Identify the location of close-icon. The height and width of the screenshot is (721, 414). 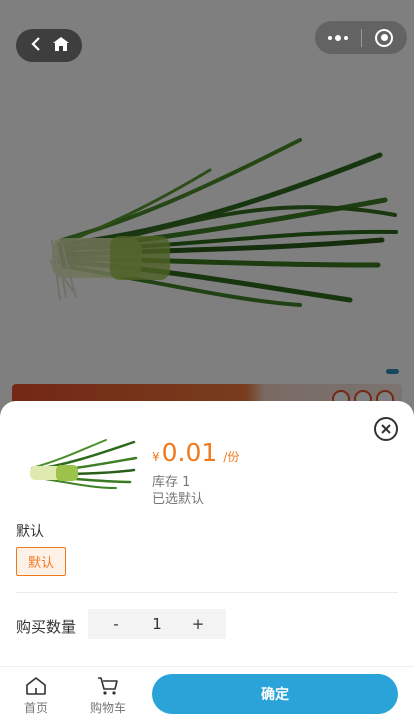
(386, 429).